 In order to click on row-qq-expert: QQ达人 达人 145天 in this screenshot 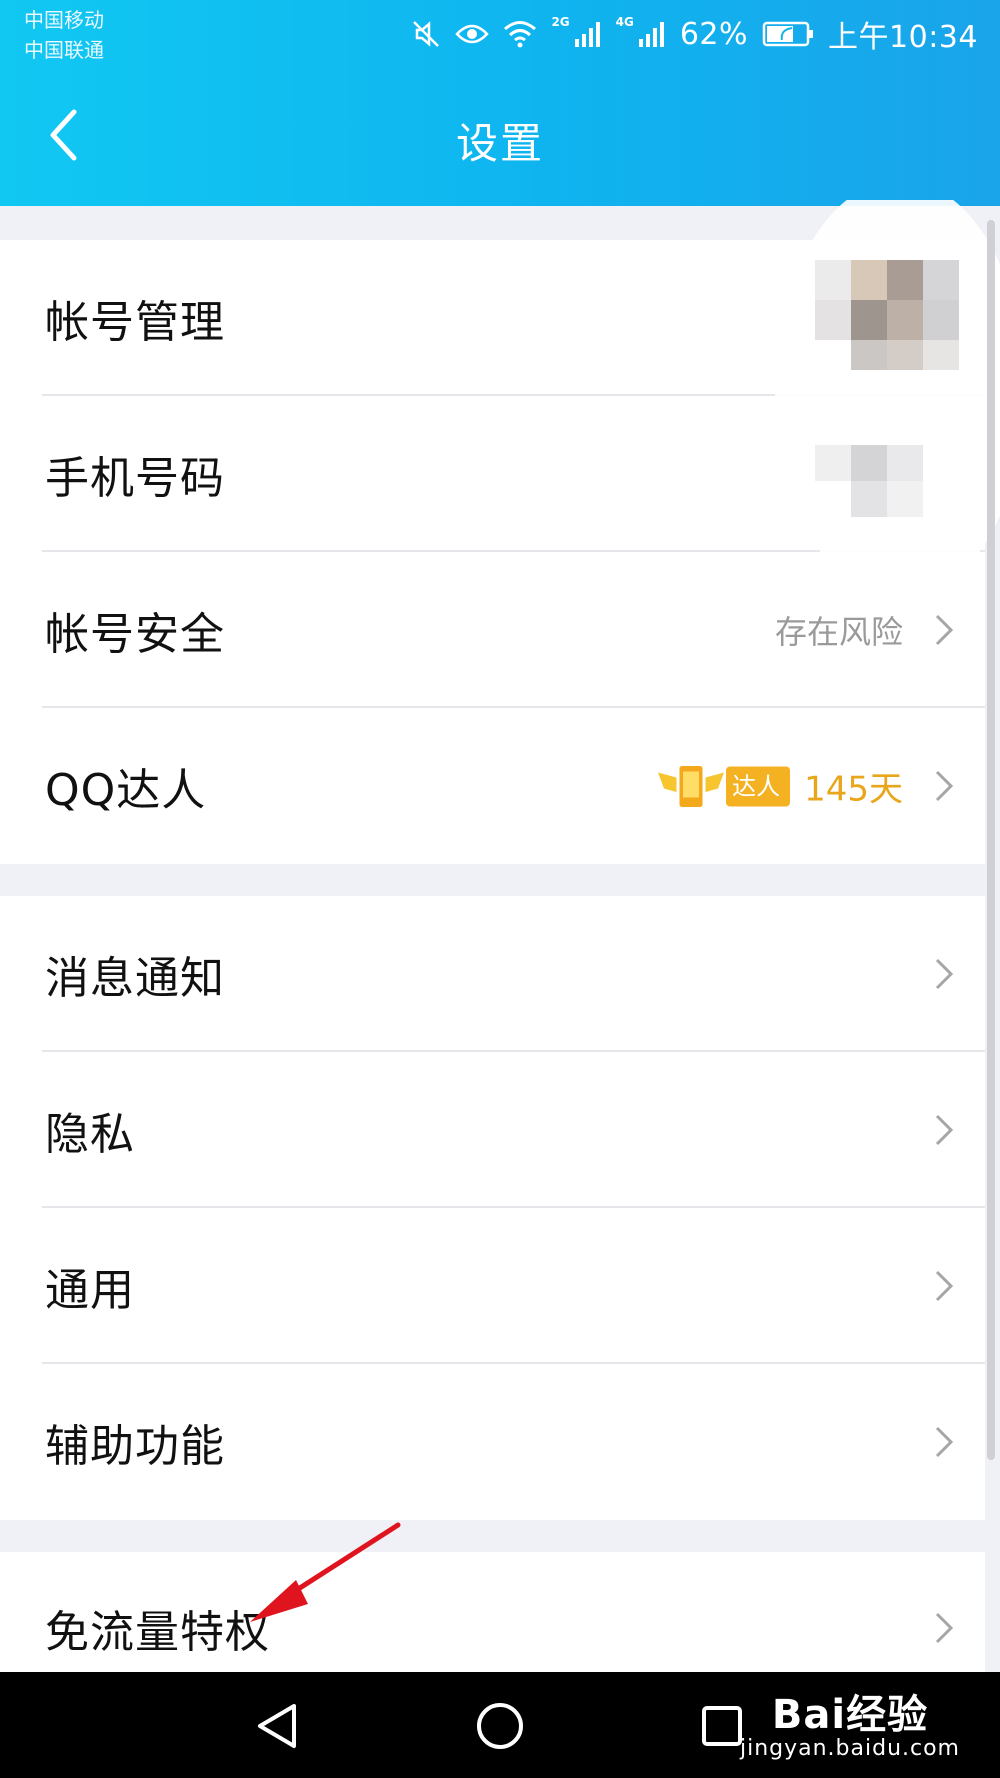, I will do `click(492, 786)`.